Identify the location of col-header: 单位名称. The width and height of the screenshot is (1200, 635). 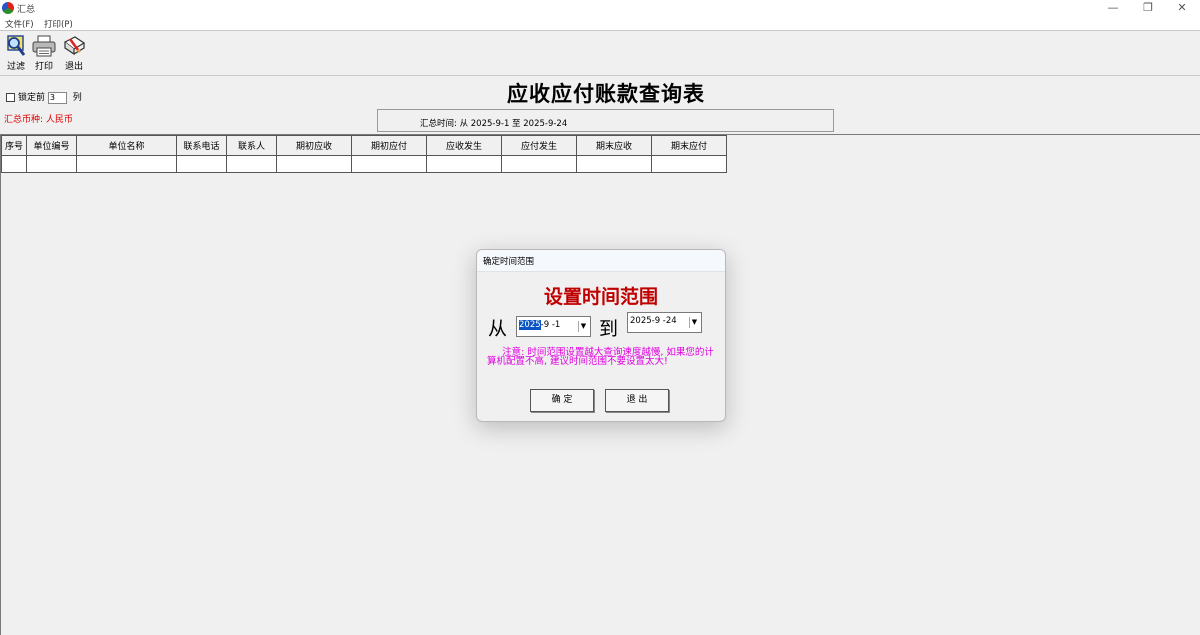
(126, 145).